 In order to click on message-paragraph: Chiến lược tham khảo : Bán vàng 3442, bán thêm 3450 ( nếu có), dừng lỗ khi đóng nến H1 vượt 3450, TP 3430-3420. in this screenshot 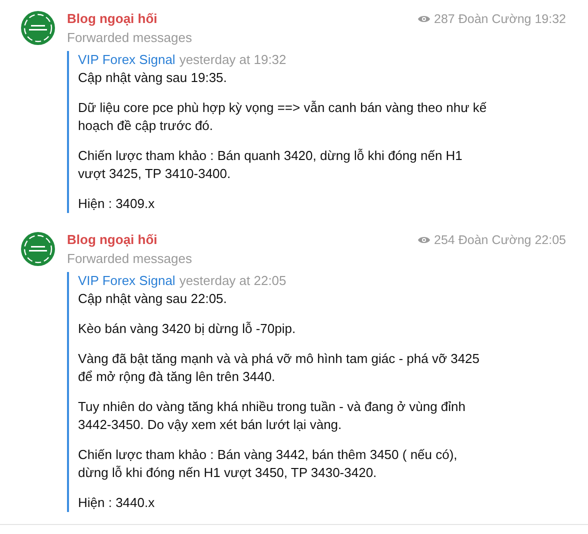, I will do `click(268, 464)`.